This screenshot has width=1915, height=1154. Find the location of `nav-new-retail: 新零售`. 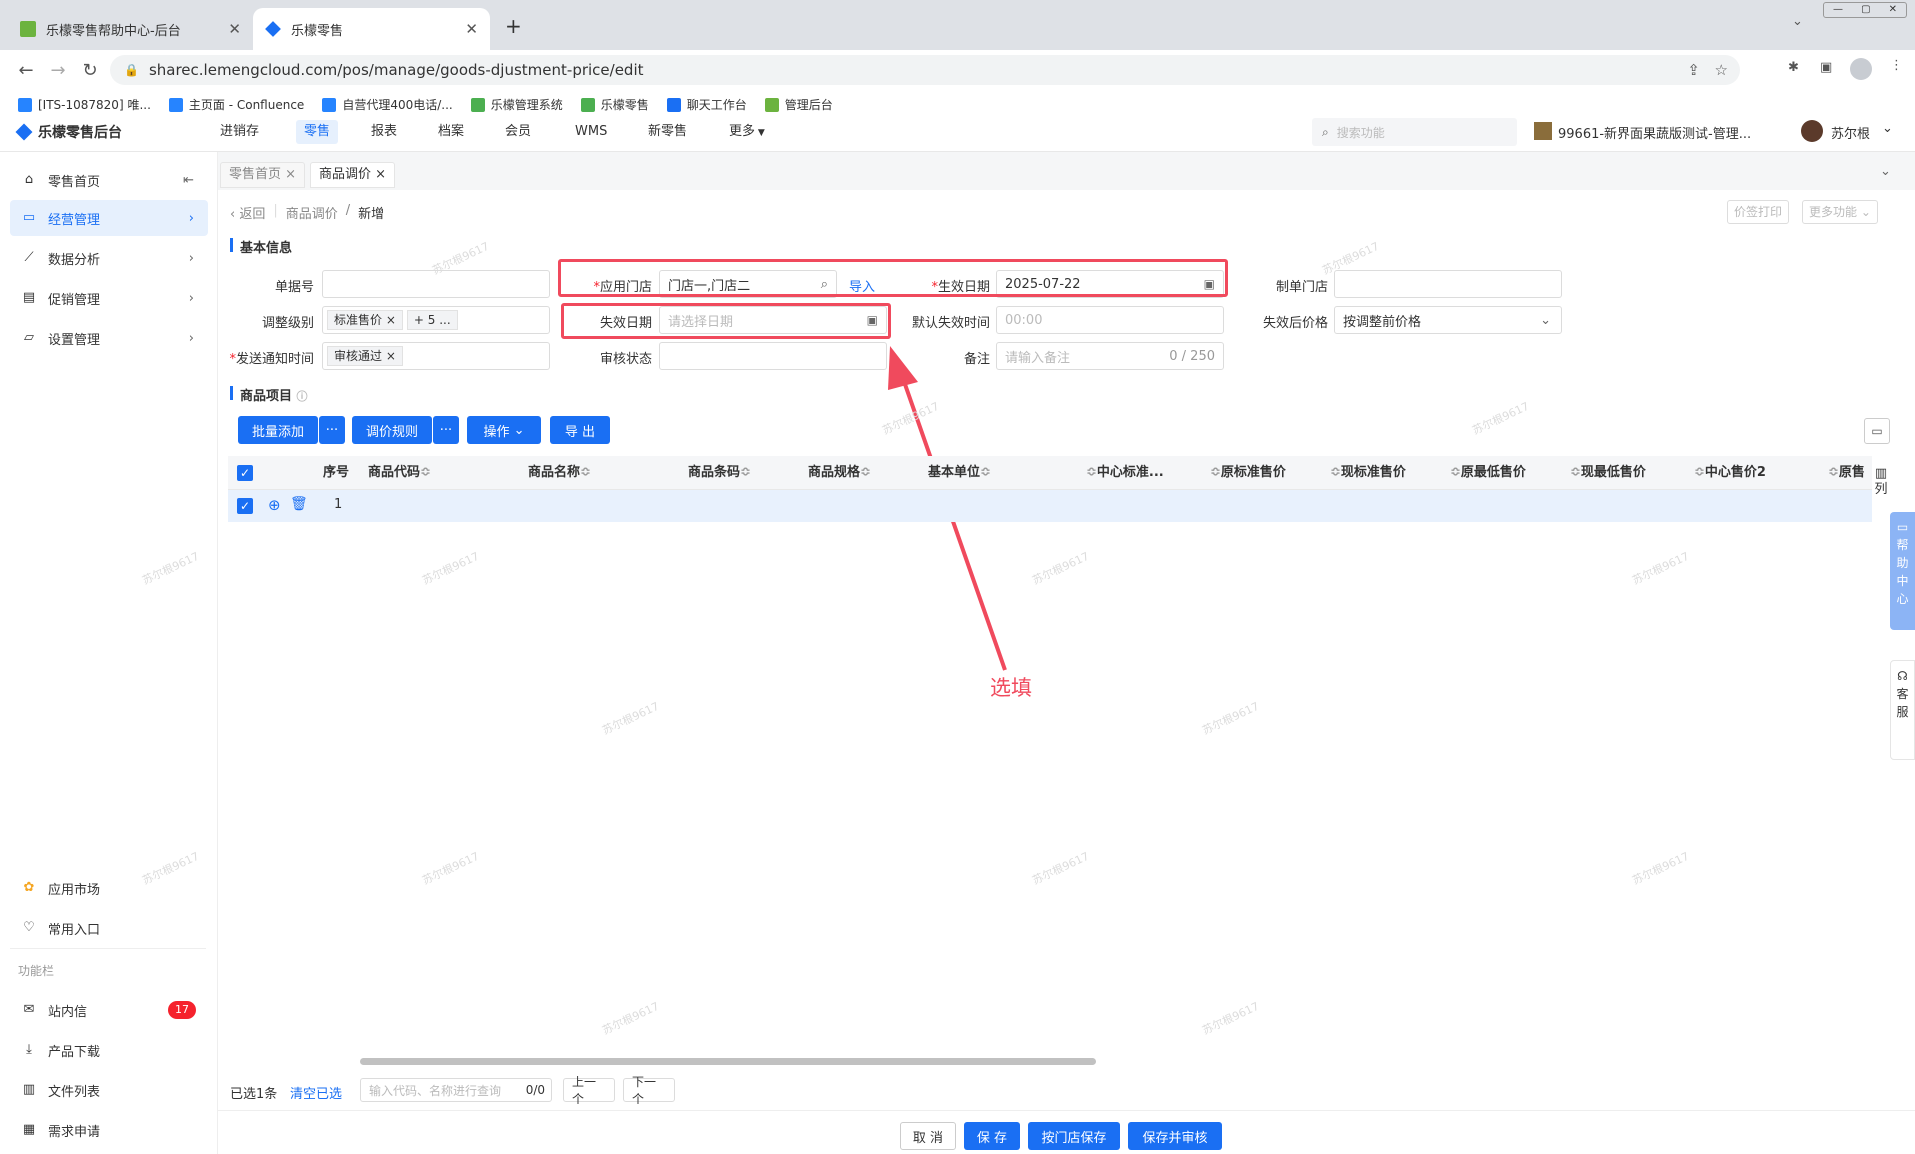

nav-new-retail: 新零售 is located at coordinates (667, 132).